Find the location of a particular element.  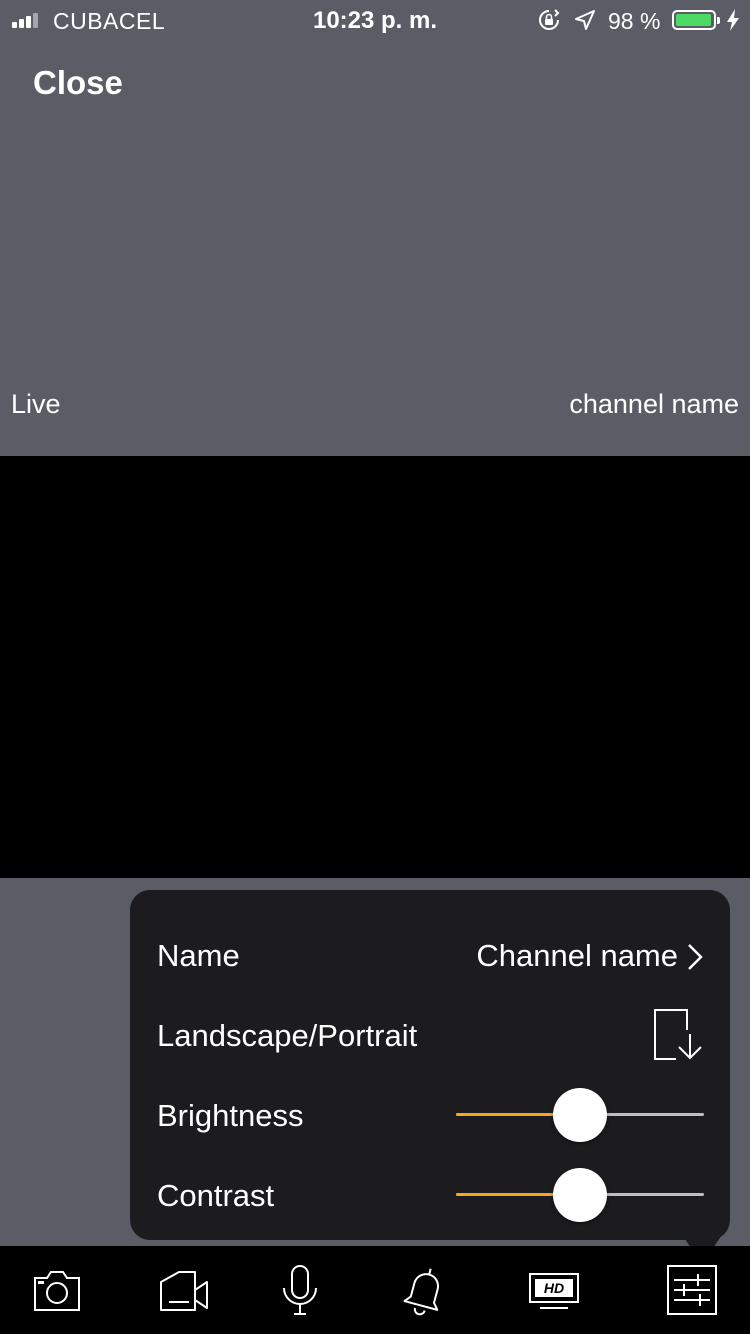

contrast-slider-thumb is located at coordinates (580, 1195).